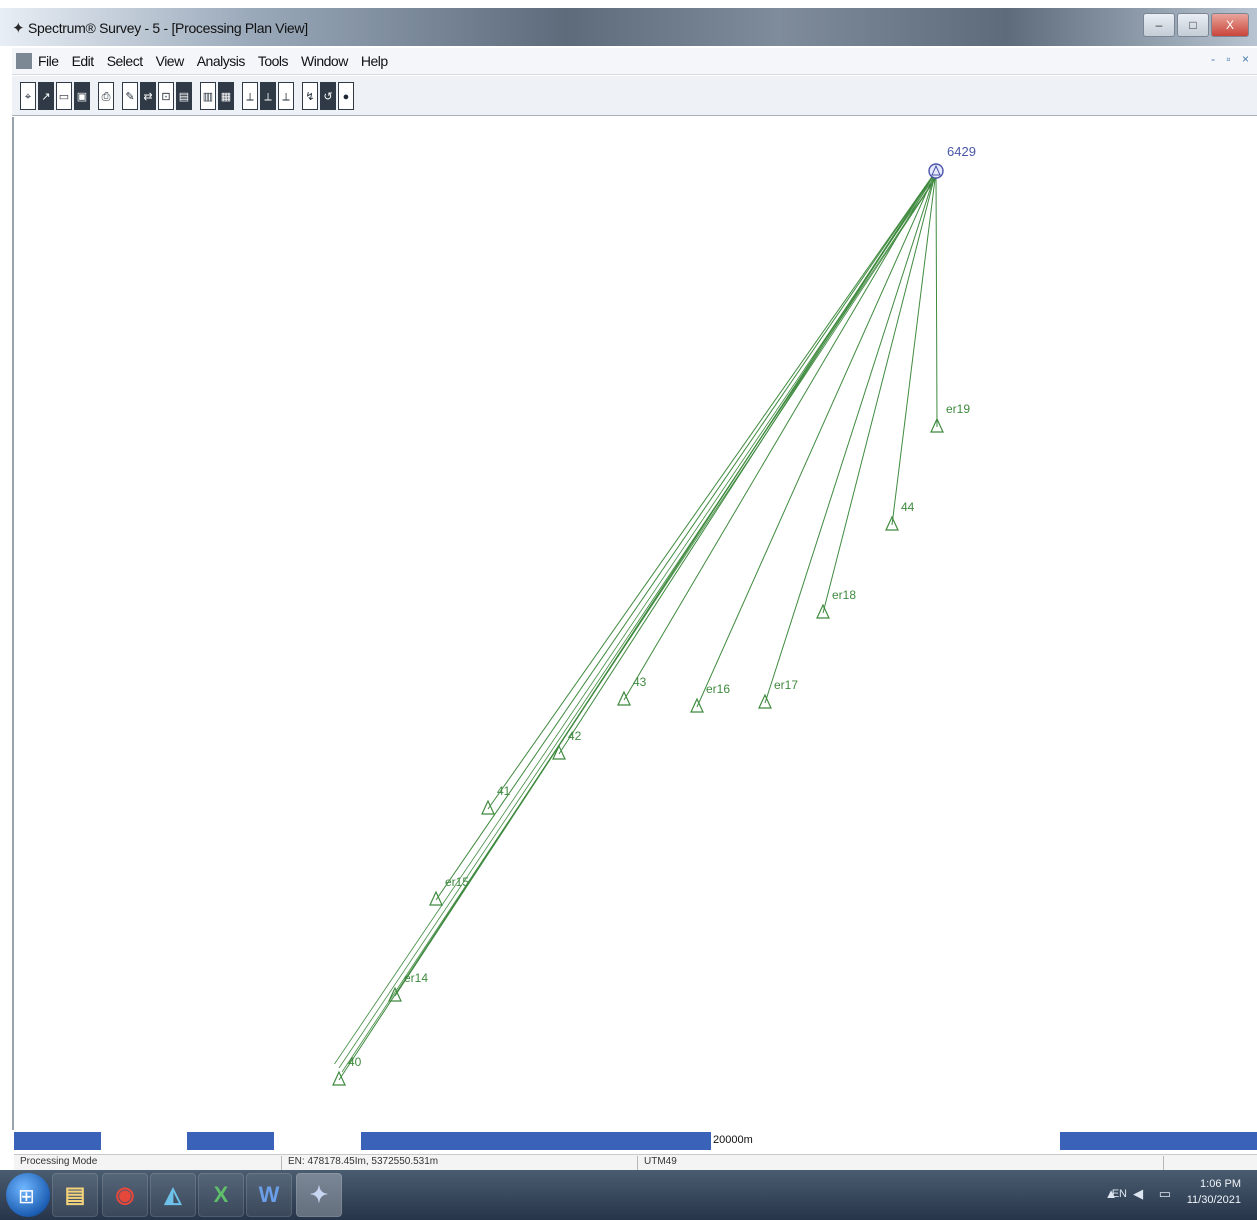  Describe the element at coordinates (46, 95) in the screenshot. I see `toolbar-button: ↗` at that location.